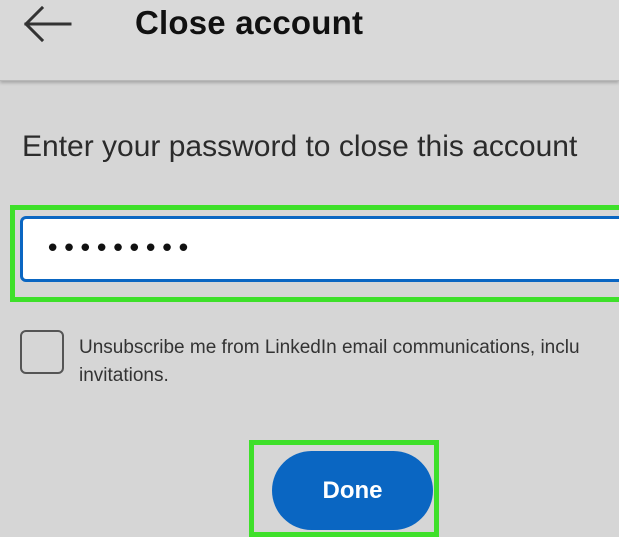 This screenshot has height=537, width=619. Describe the element at coordinates (352, 490) in the screenshot. I see `done-button: Done` at that location.